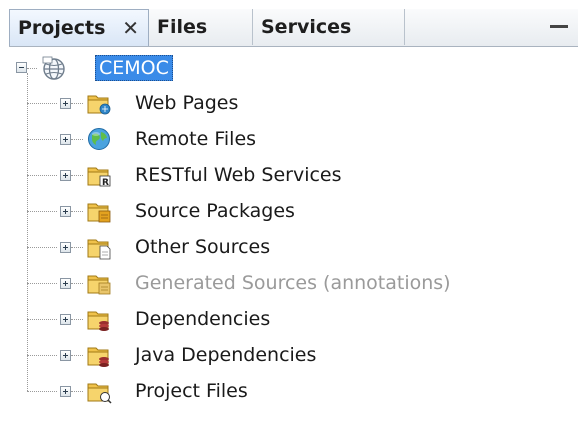 The height and width of the screenshot is (428, 578). I want to click on source-packages-folder-icon, so click(99, 211).